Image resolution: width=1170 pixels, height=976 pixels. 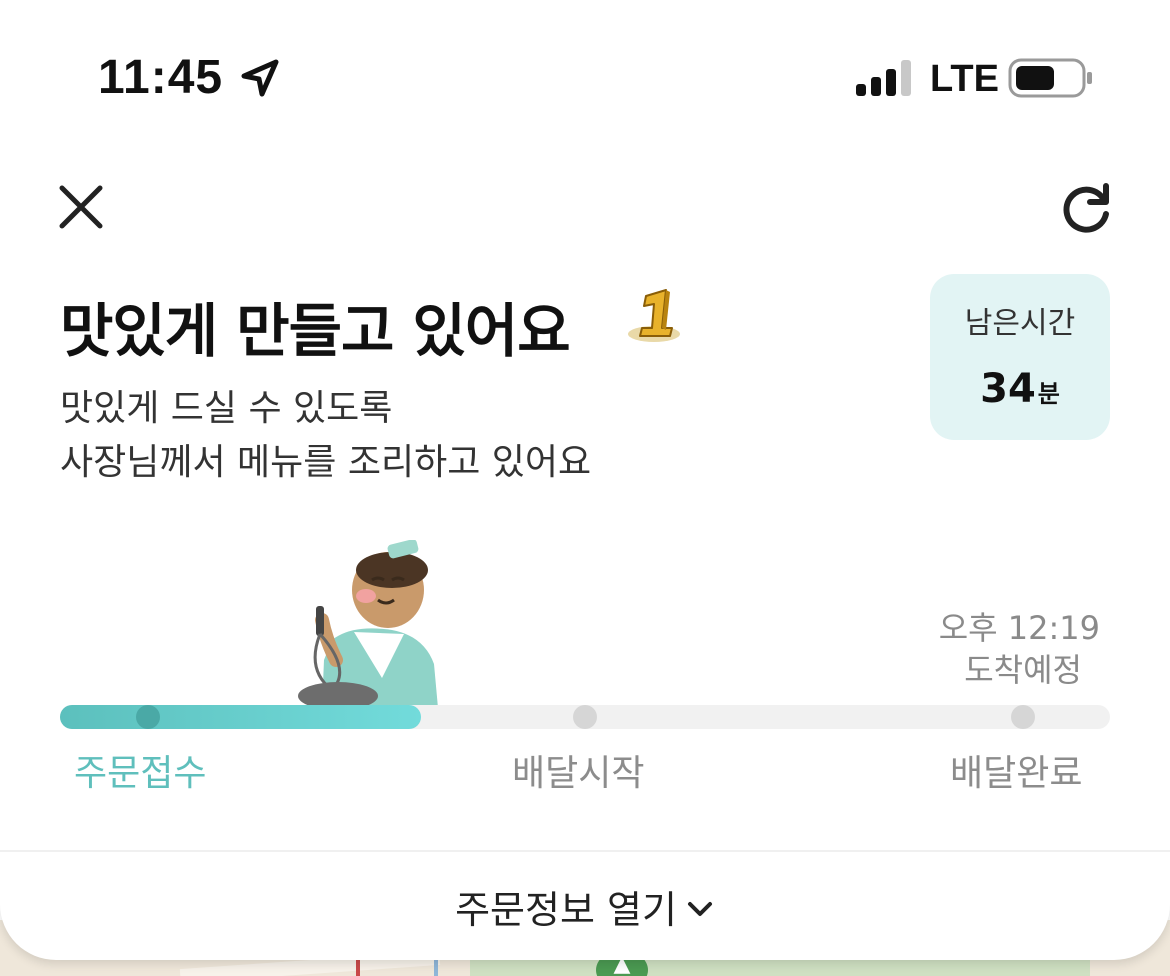 What do you see at coordinates (1020, 357) in the screenshot?
I see `remaining-time-card: 남은시간 34분` at bounding box center [1020, 357].